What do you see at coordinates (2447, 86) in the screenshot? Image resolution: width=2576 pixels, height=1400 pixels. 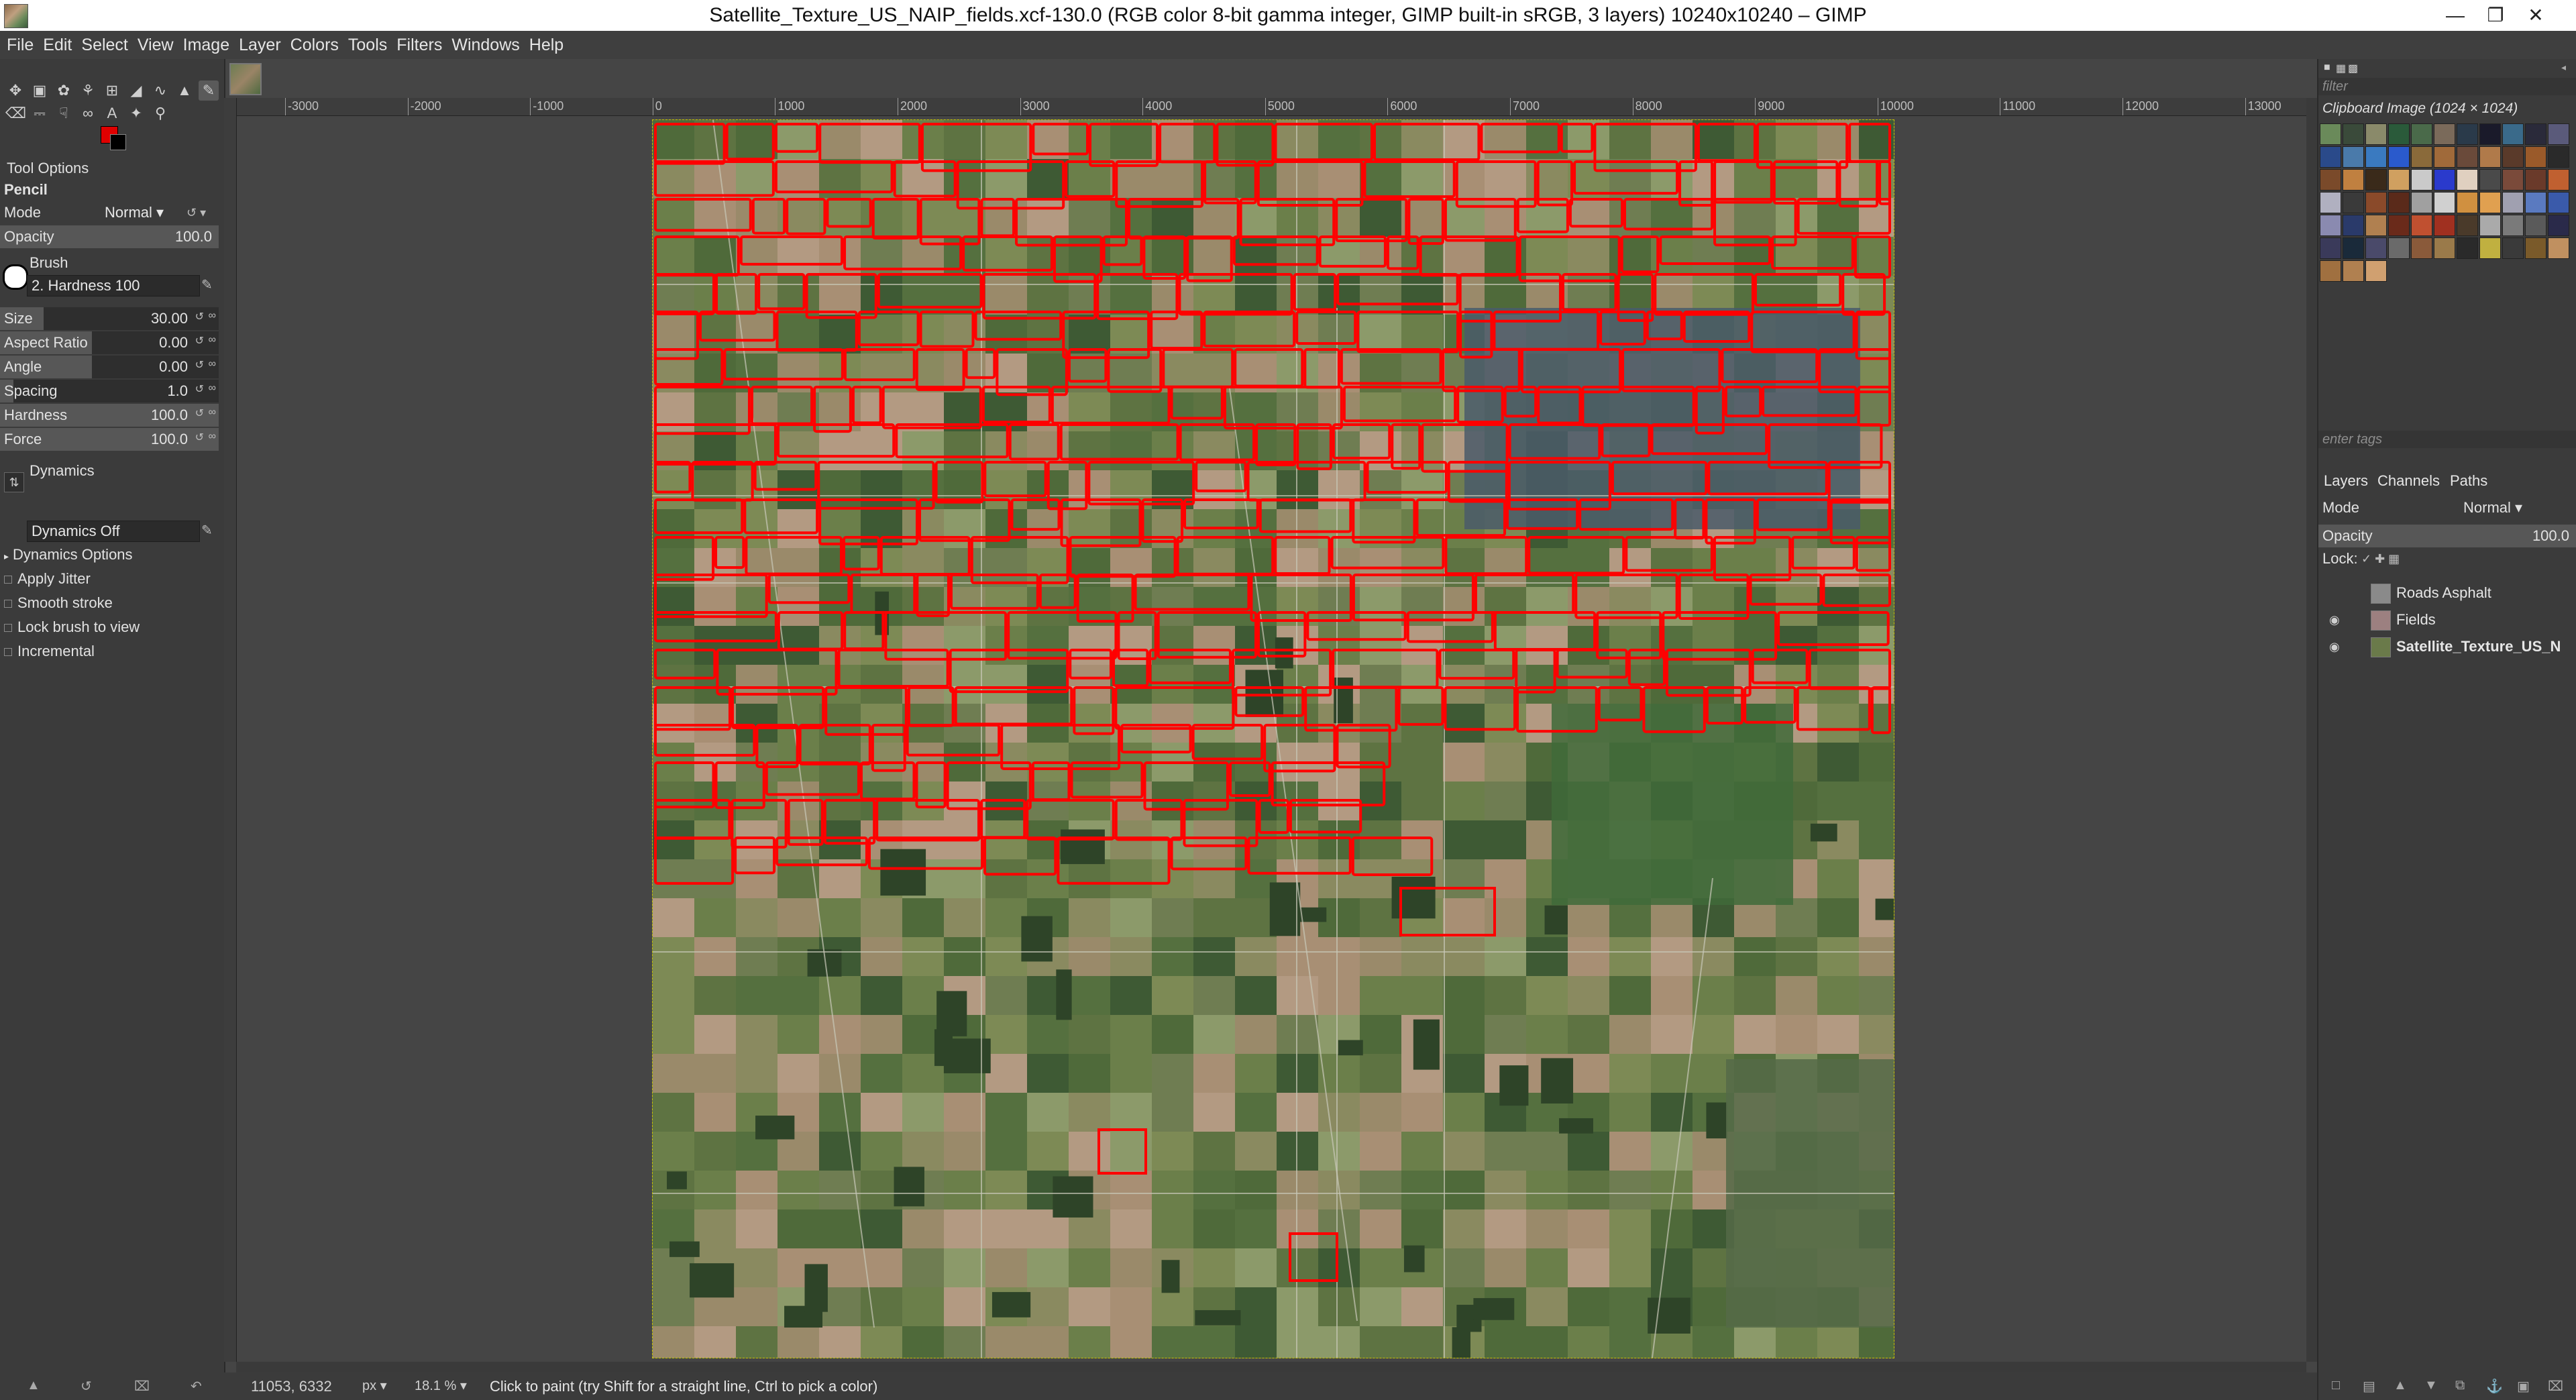 I see `pattern-filter-input: filter` at bounding box center [2447, 86].